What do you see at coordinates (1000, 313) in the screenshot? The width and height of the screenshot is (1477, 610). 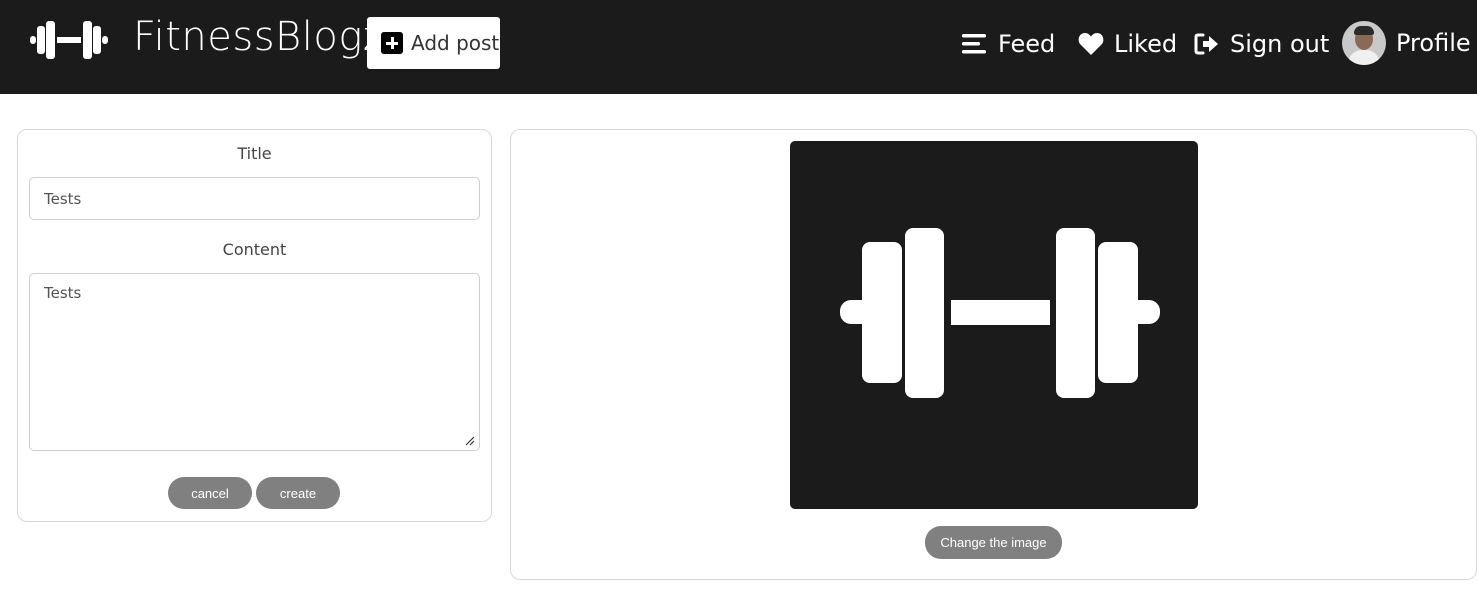 I see `dumbbell-icon` at bounding box center [1000, 313].